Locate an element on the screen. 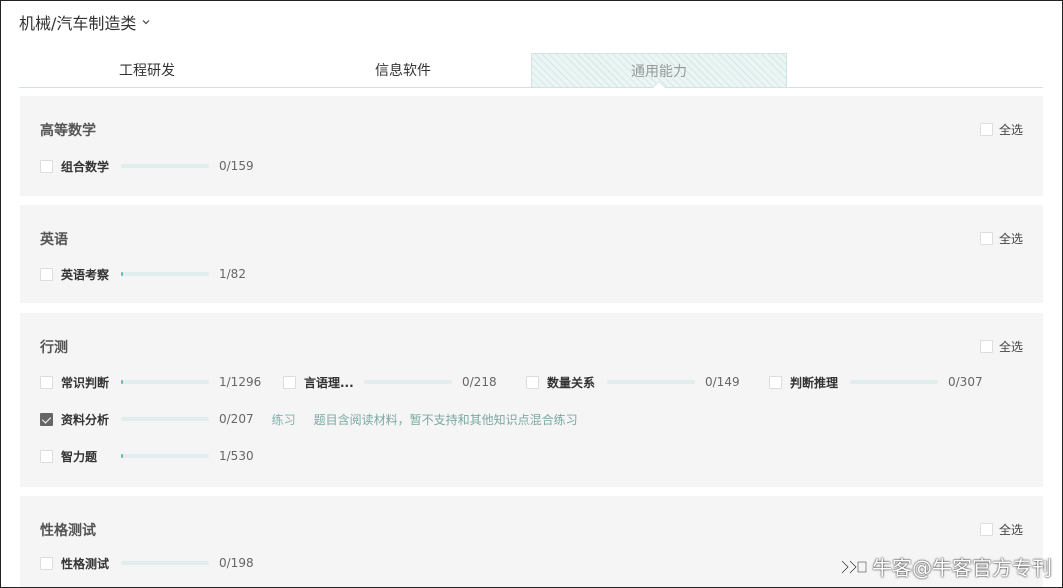  topic-count: 1/82 is located at coordinates (232, 274).